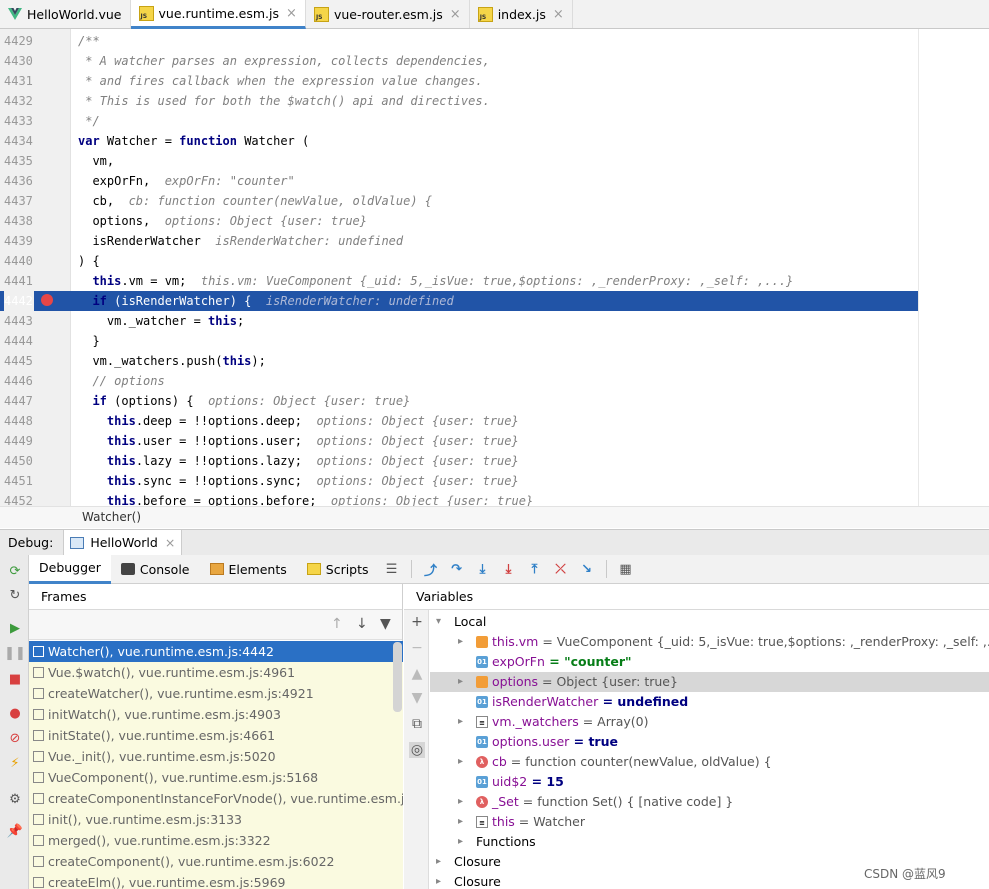  I want to click on glasses-icon: ◎, so click(417, 750).